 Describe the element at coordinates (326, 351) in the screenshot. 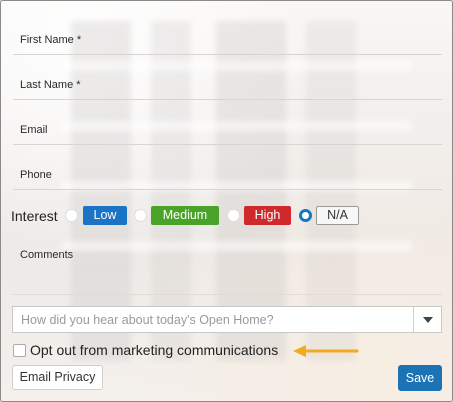

I see `arrow-left-icon` at that location.